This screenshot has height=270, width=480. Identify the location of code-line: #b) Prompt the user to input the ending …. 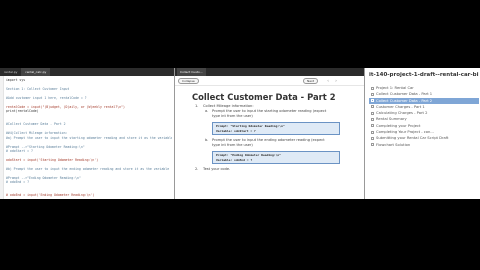
(88, 168).